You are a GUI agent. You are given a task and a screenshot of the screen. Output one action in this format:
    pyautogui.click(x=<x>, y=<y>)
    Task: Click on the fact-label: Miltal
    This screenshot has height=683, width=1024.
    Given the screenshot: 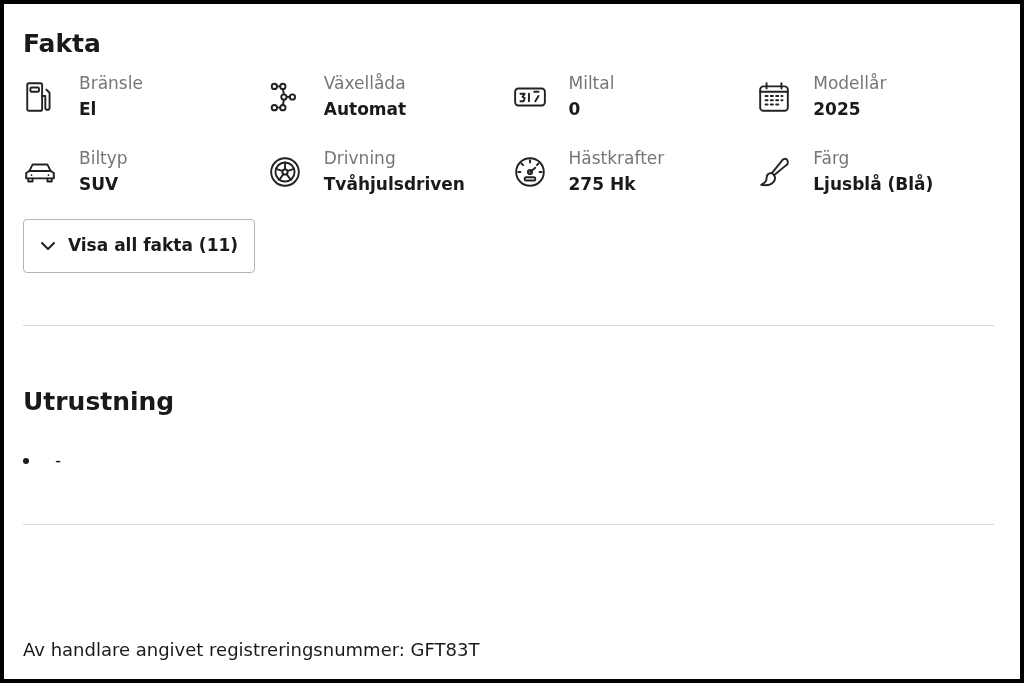 What is the action you would take?
    pyautogui.click(x=591, y=83)
    